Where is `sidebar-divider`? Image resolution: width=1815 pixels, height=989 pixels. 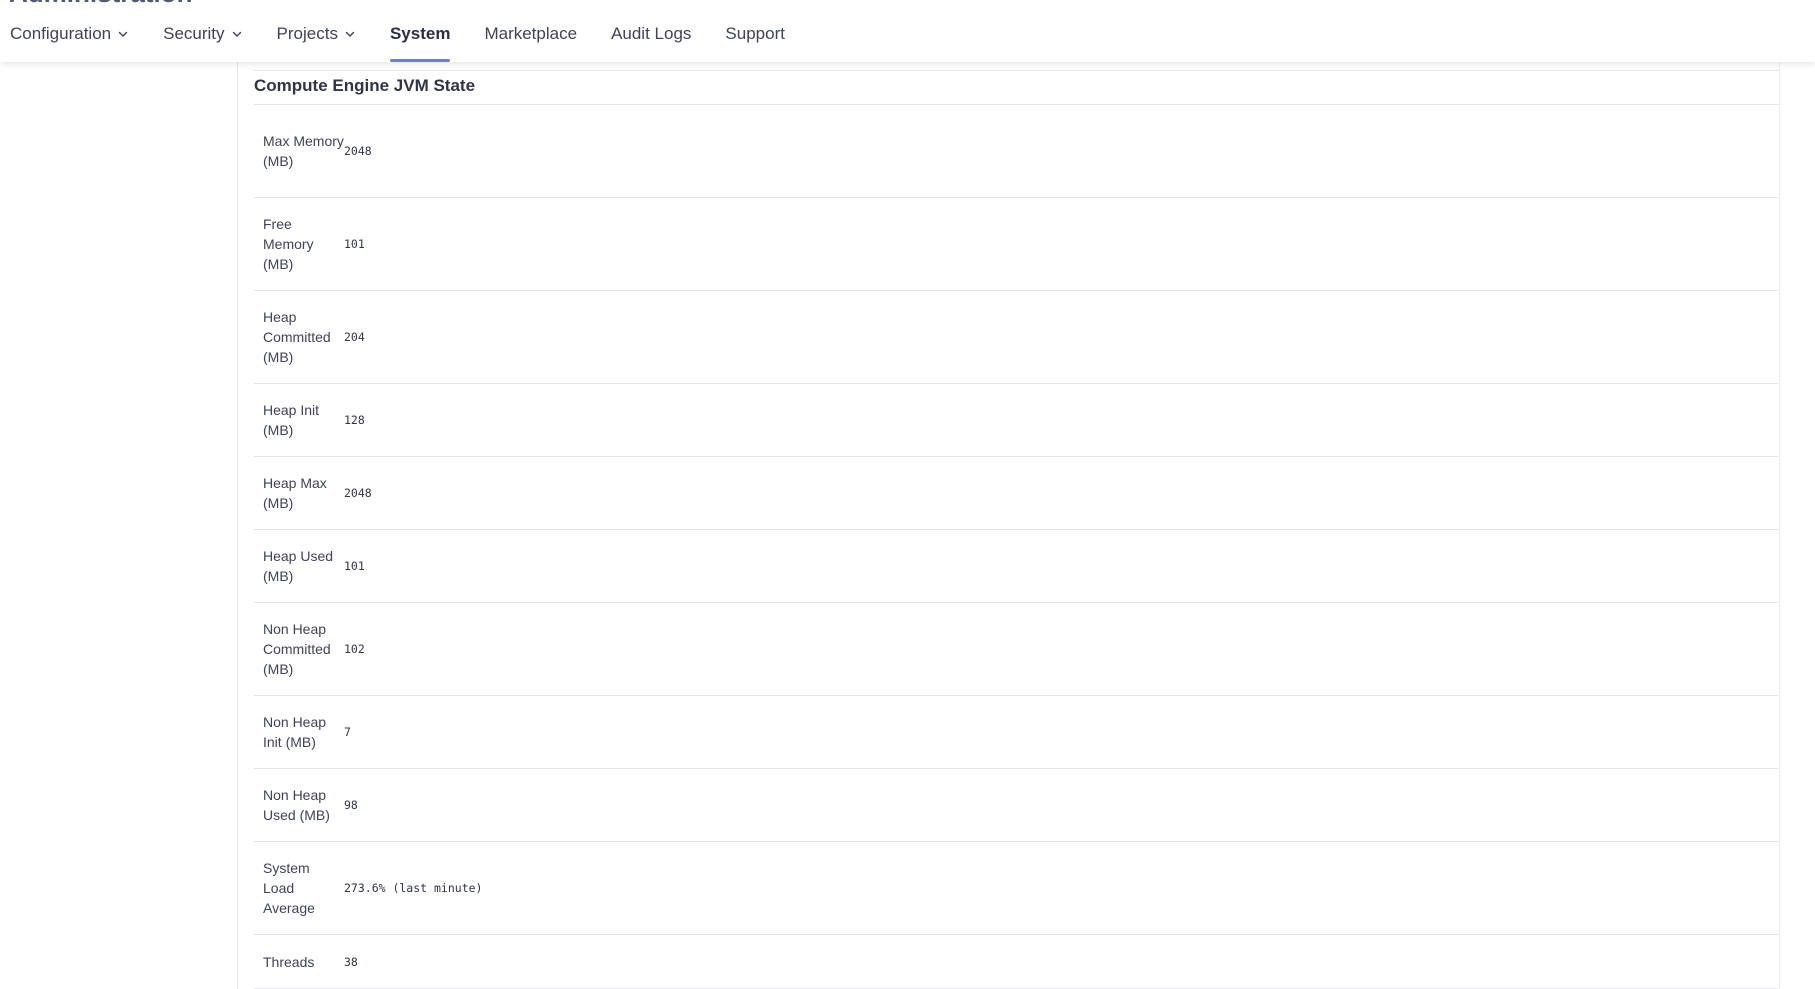 sidebar-divider is located at coordinates (237, 525).